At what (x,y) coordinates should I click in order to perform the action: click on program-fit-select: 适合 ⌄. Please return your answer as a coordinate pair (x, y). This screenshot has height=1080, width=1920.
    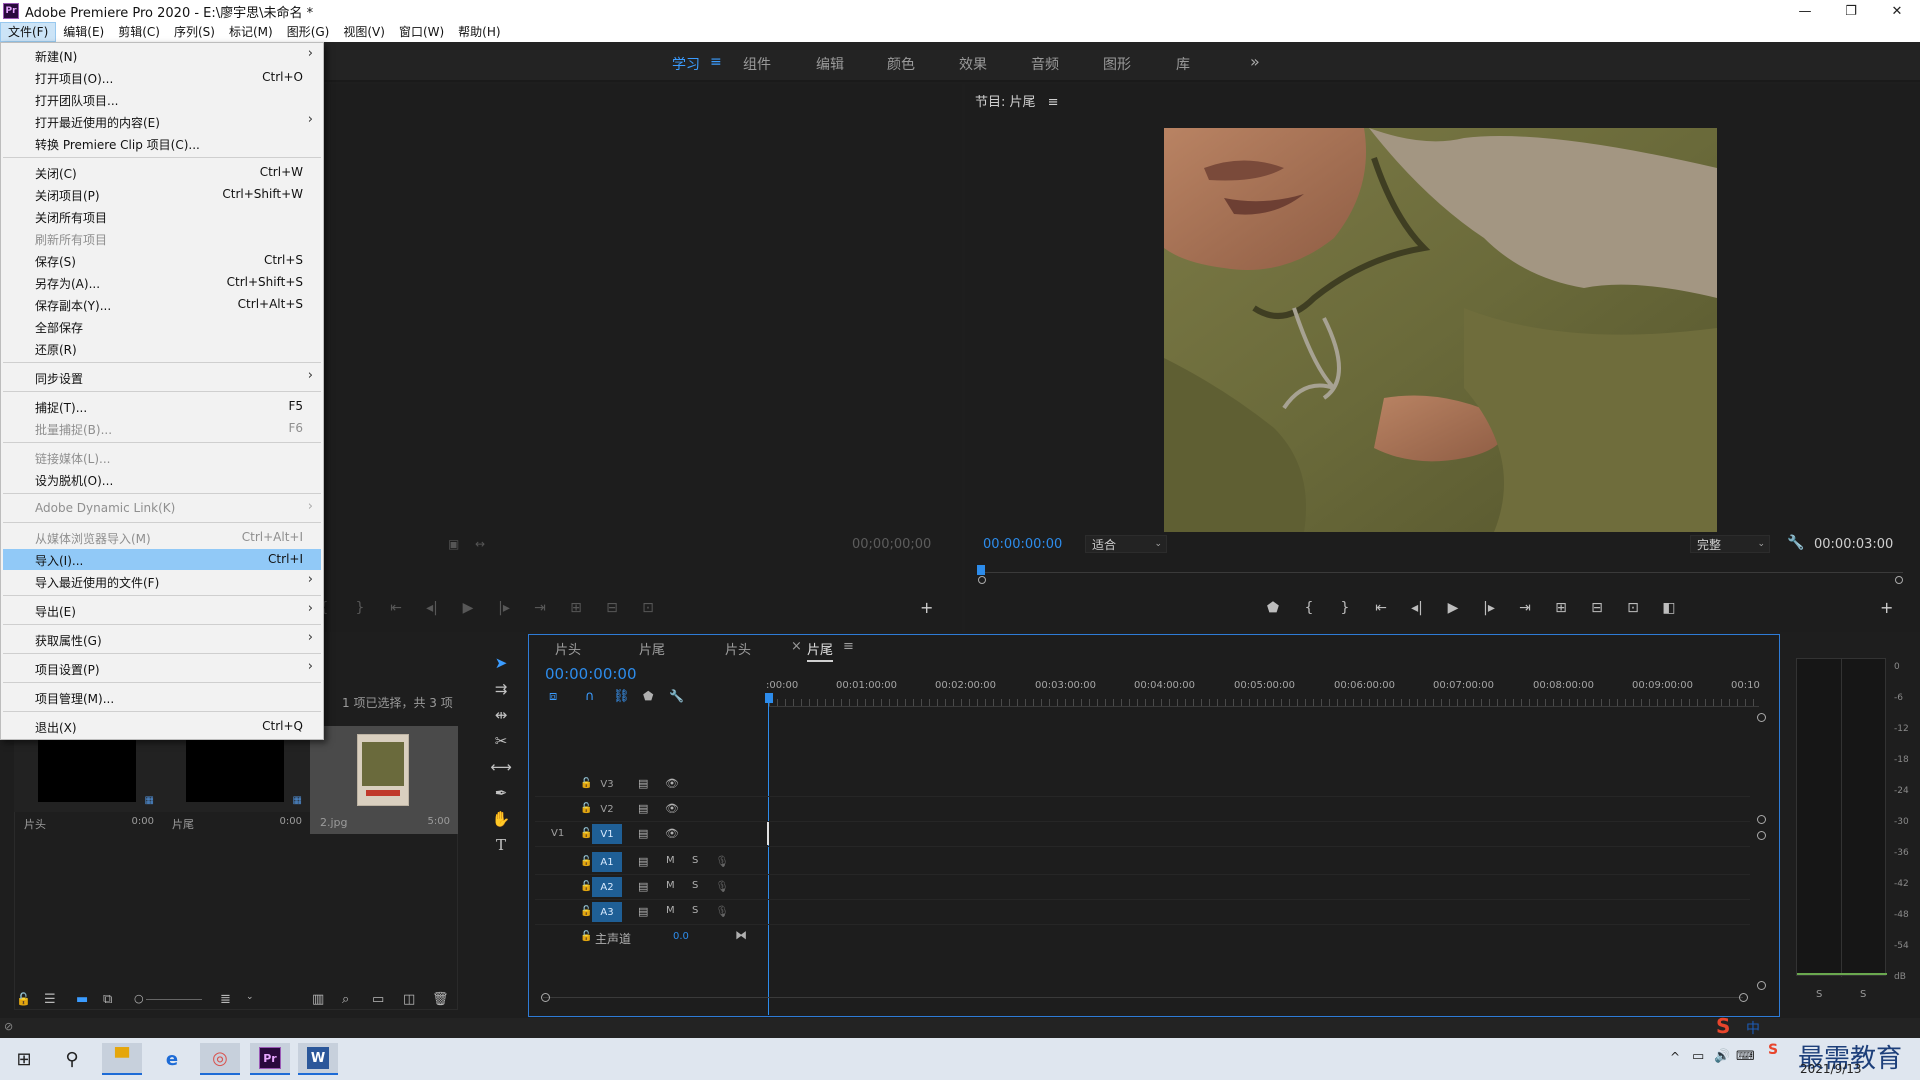
    Looking at the image, I should click on (1126, 544).